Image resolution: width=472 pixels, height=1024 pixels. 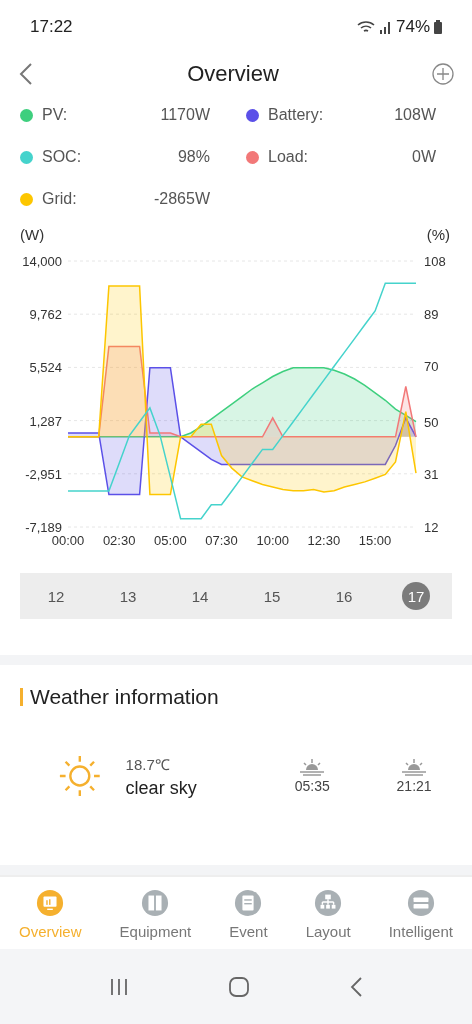 What do you see at coordinates (431, 314) in the screenshot?
I see `y-axis-label: 89` at bounding box center [431, 314].